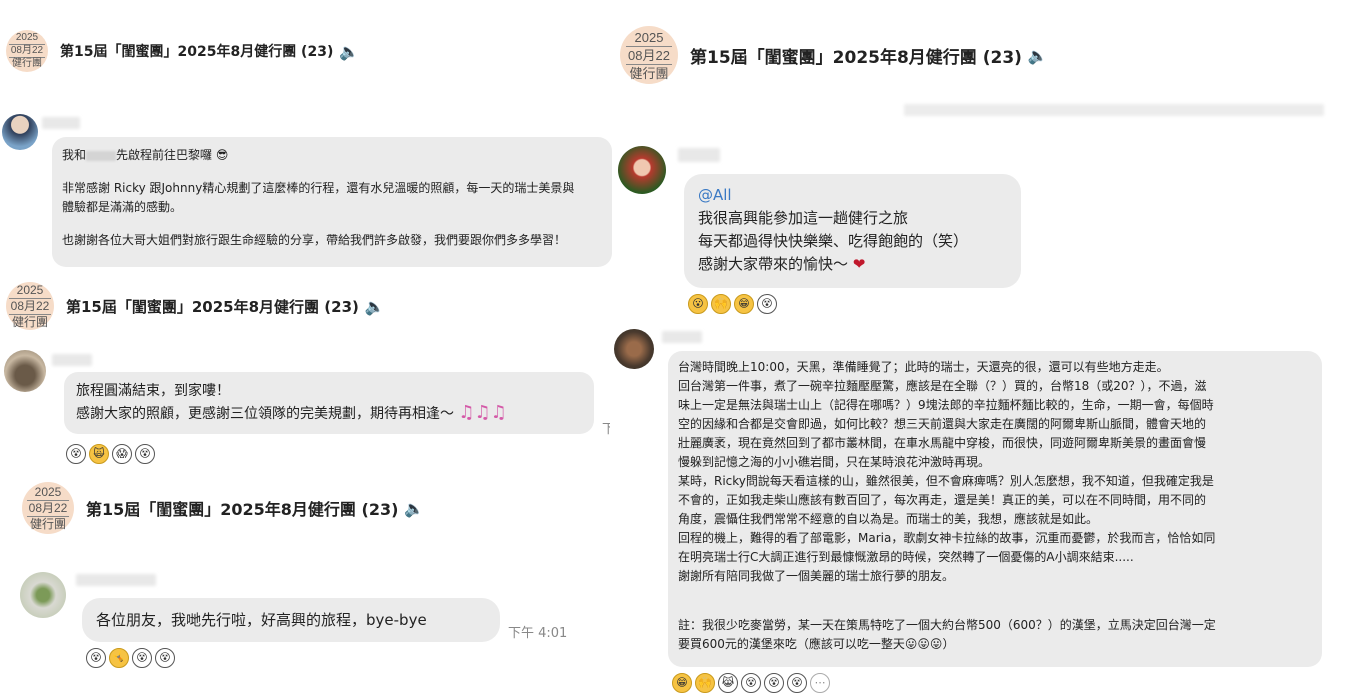 This screenshot has width=1346, height=700. Describe the element at coordinates (782, 264) in the screenshot. I see `message-line: 感謝大家帶來的愉快～ ❤` at that location.